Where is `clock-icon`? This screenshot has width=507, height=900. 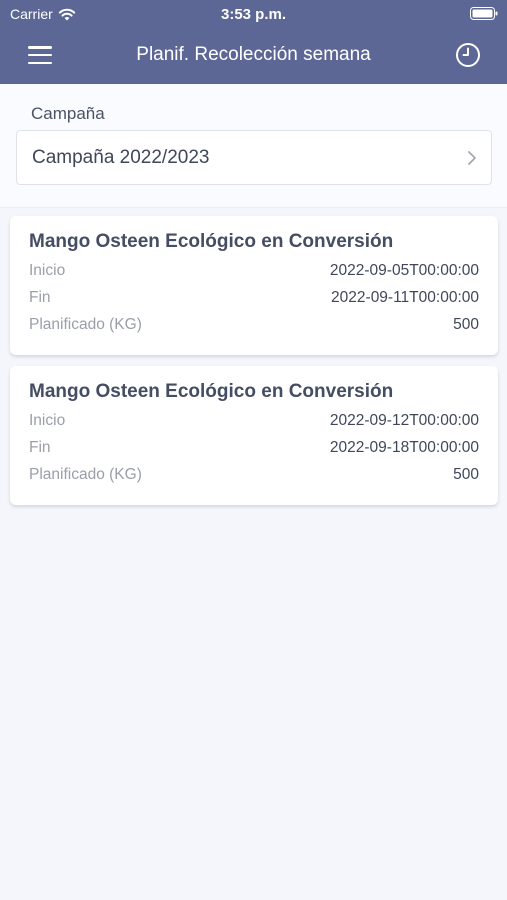 clock-icon is located at coordinates (468, 55).